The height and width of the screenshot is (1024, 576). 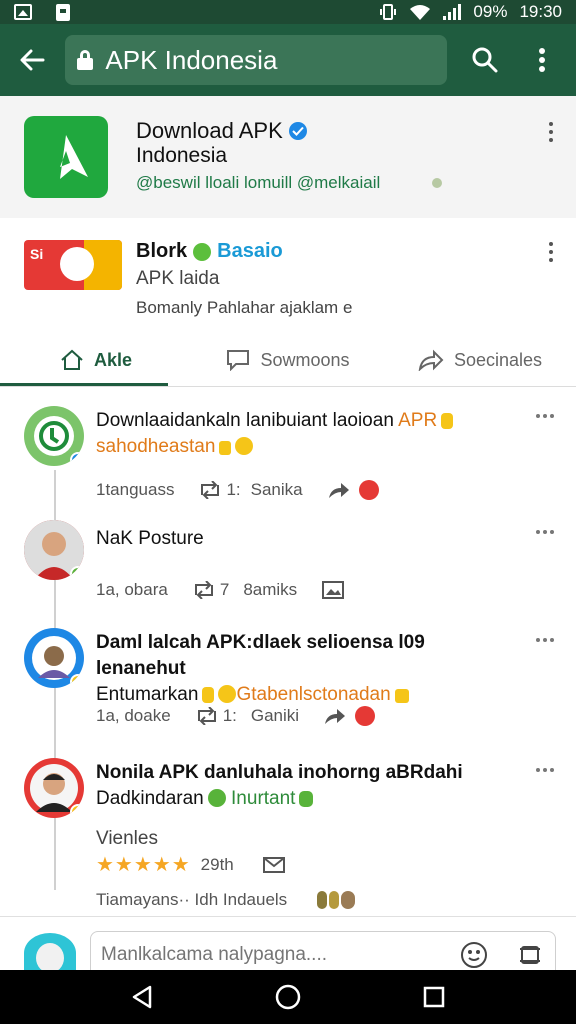 I want to click on nav-home-icon, so click(x=288, y=997).